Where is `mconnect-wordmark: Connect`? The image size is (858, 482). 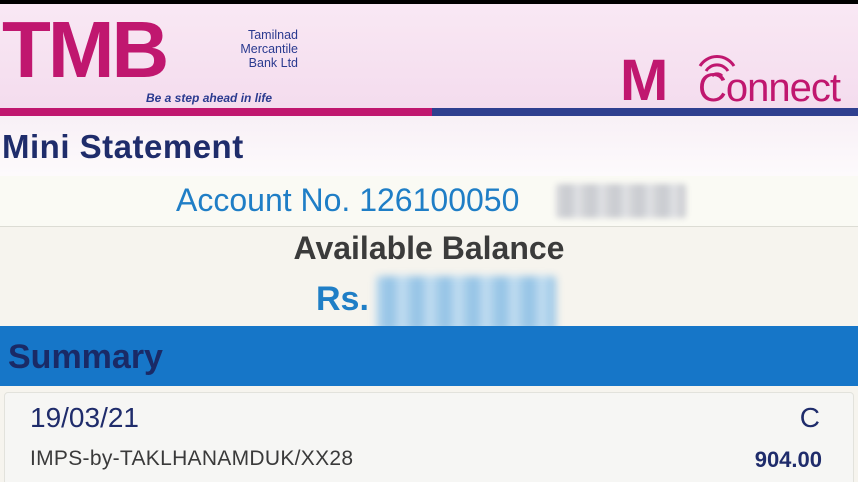 mconnect-wordmark: Connect is located at coordinates (769, 88).